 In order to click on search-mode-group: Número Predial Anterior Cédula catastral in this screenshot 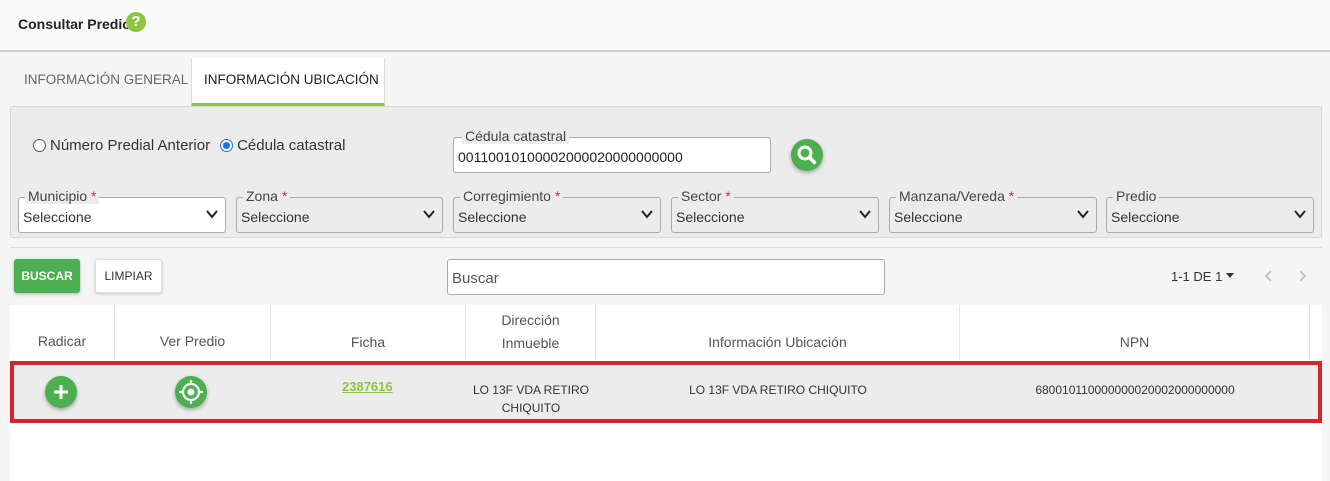, I will do `click(194, 145)`.